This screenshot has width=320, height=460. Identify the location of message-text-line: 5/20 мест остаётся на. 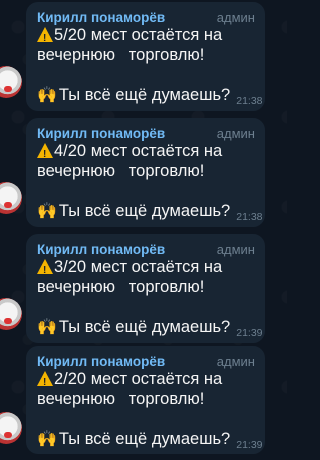
(138, 35).